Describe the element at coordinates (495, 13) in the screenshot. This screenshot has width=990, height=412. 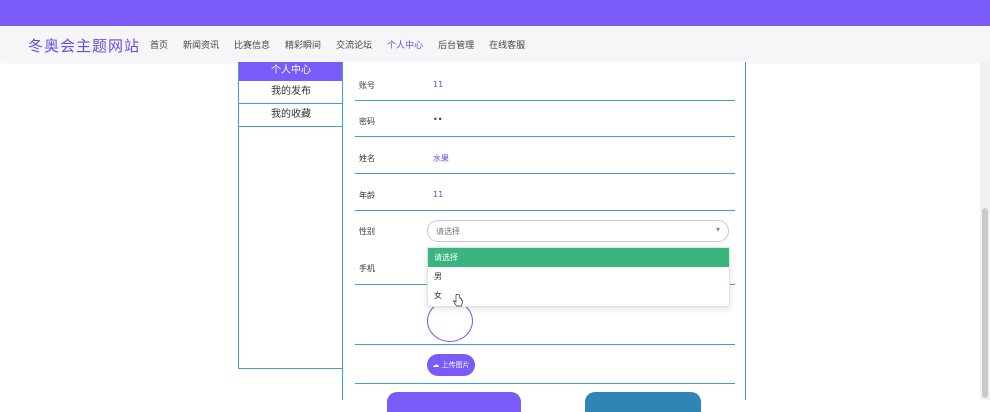
I see `top-accent-bar` at that location.